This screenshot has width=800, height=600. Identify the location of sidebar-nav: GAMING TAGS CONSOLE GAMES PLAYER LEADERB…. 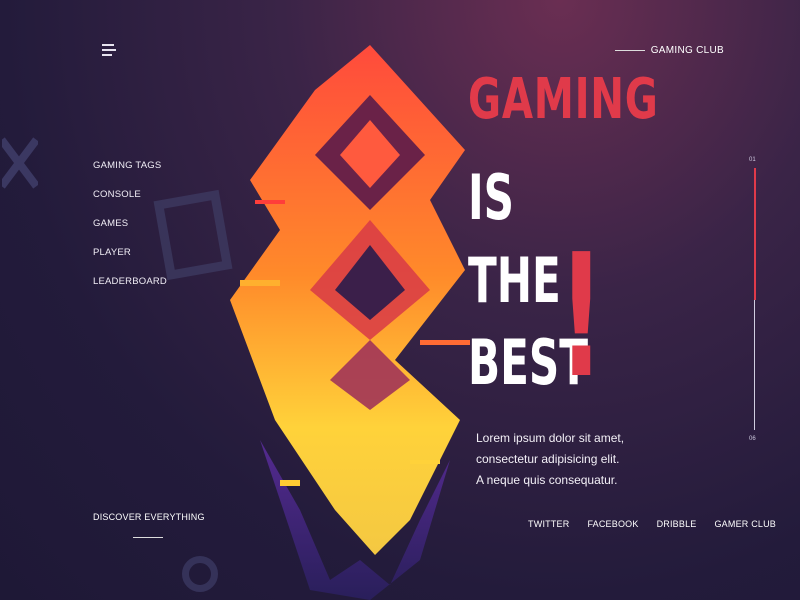
(130, 232).